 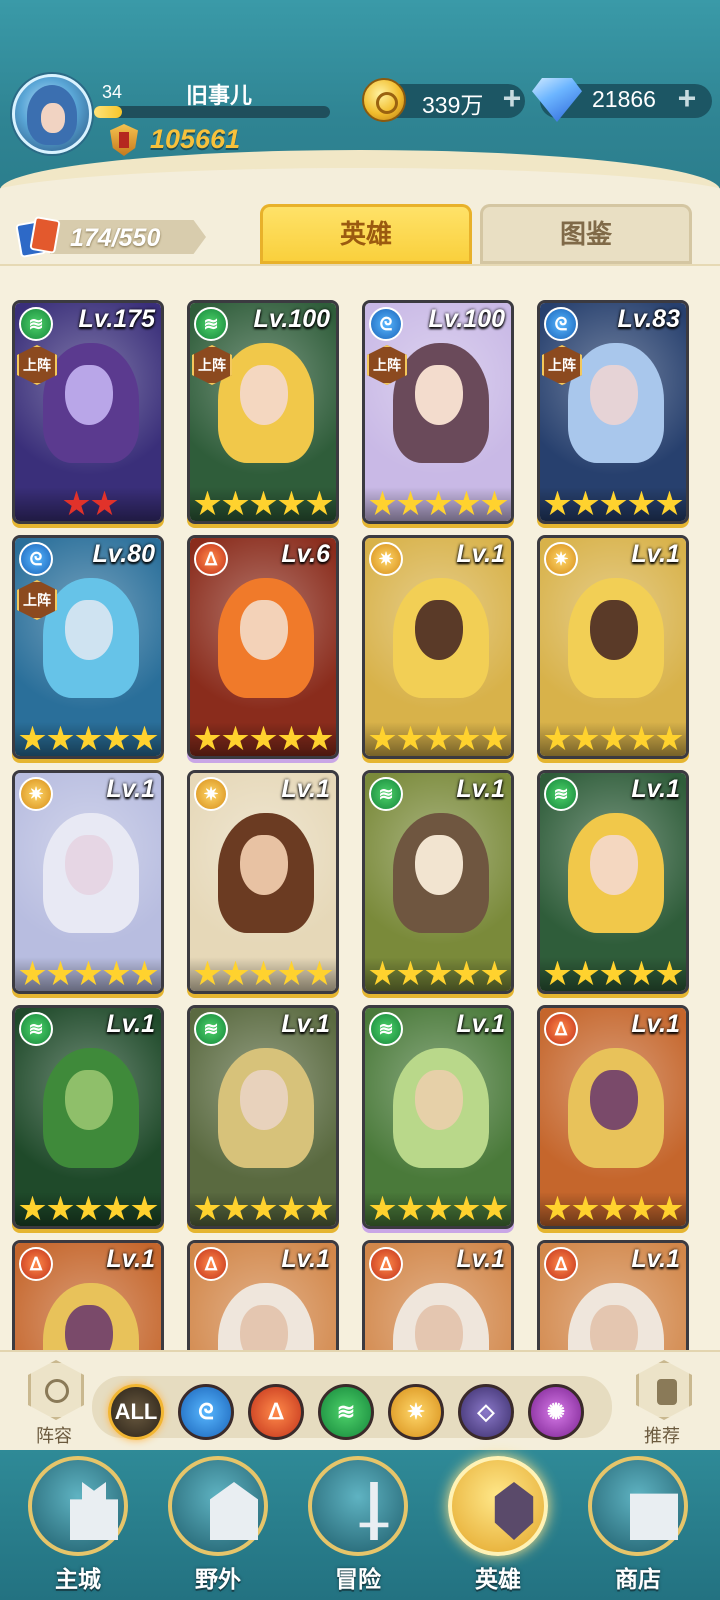 What do you see at coordinates (687, 98) in the screenshot?
I see `add-gems-button: +` at bounding box center [687, 98].